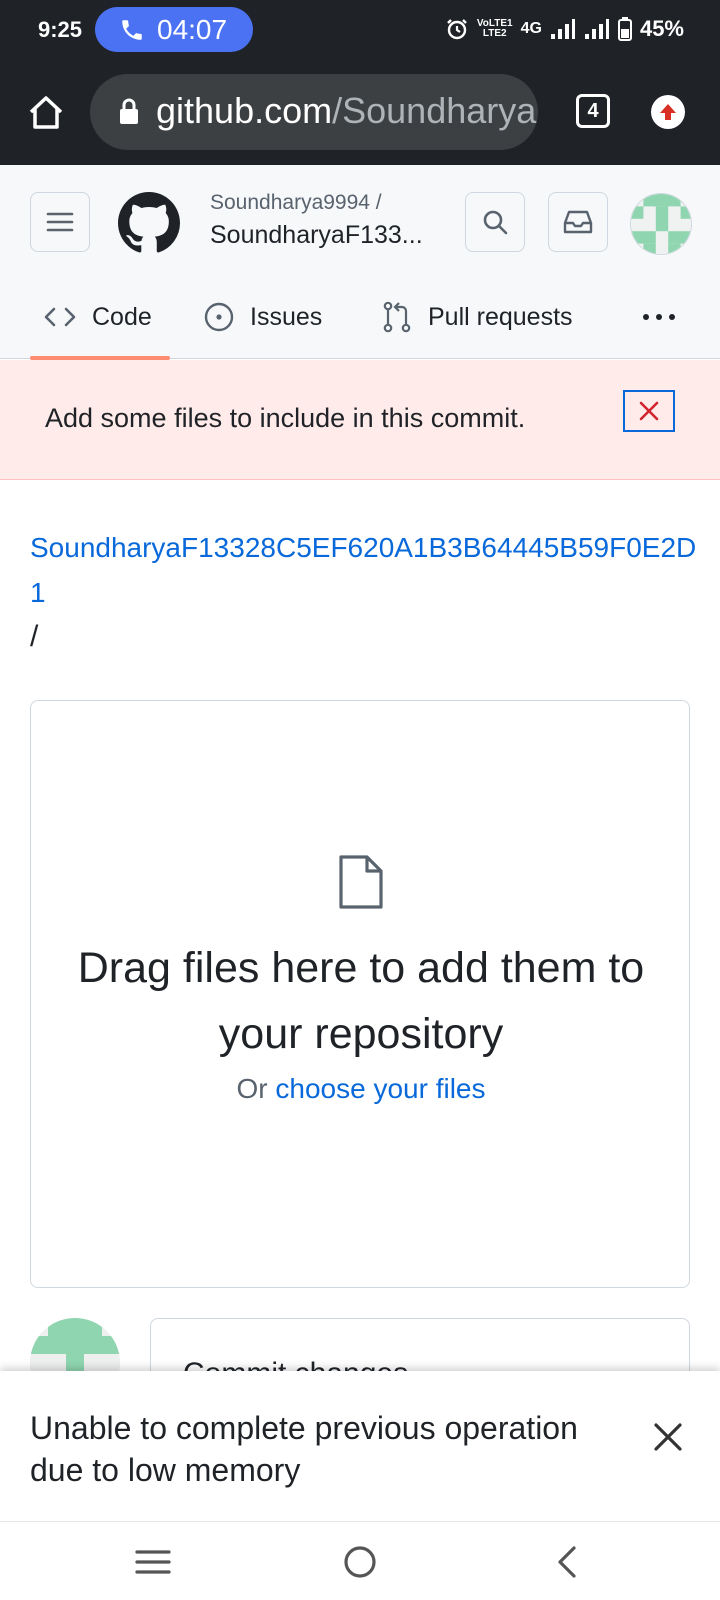  Describe the element at coordinates (129, 111) in the screenshot. I see `lock-icon` at that location.